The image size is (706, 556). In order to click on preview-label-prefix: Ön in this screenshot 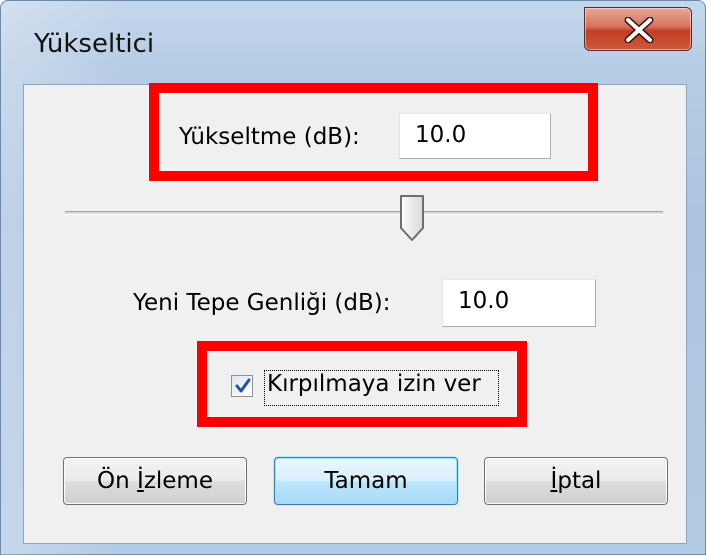, I will do `click(117, 481)`.